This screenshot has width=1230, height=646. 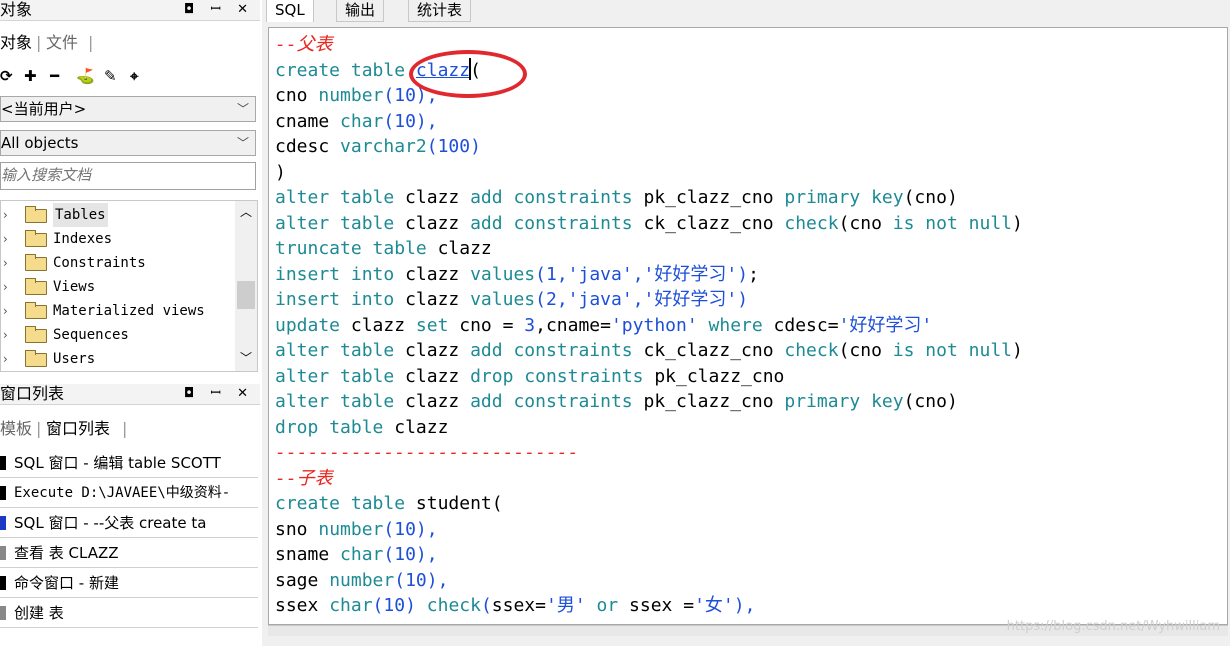 What do you see at coordinates (649, 71) in the screenshot?
I see `code-line: create table clazz(` at bounding box center [649, 71].